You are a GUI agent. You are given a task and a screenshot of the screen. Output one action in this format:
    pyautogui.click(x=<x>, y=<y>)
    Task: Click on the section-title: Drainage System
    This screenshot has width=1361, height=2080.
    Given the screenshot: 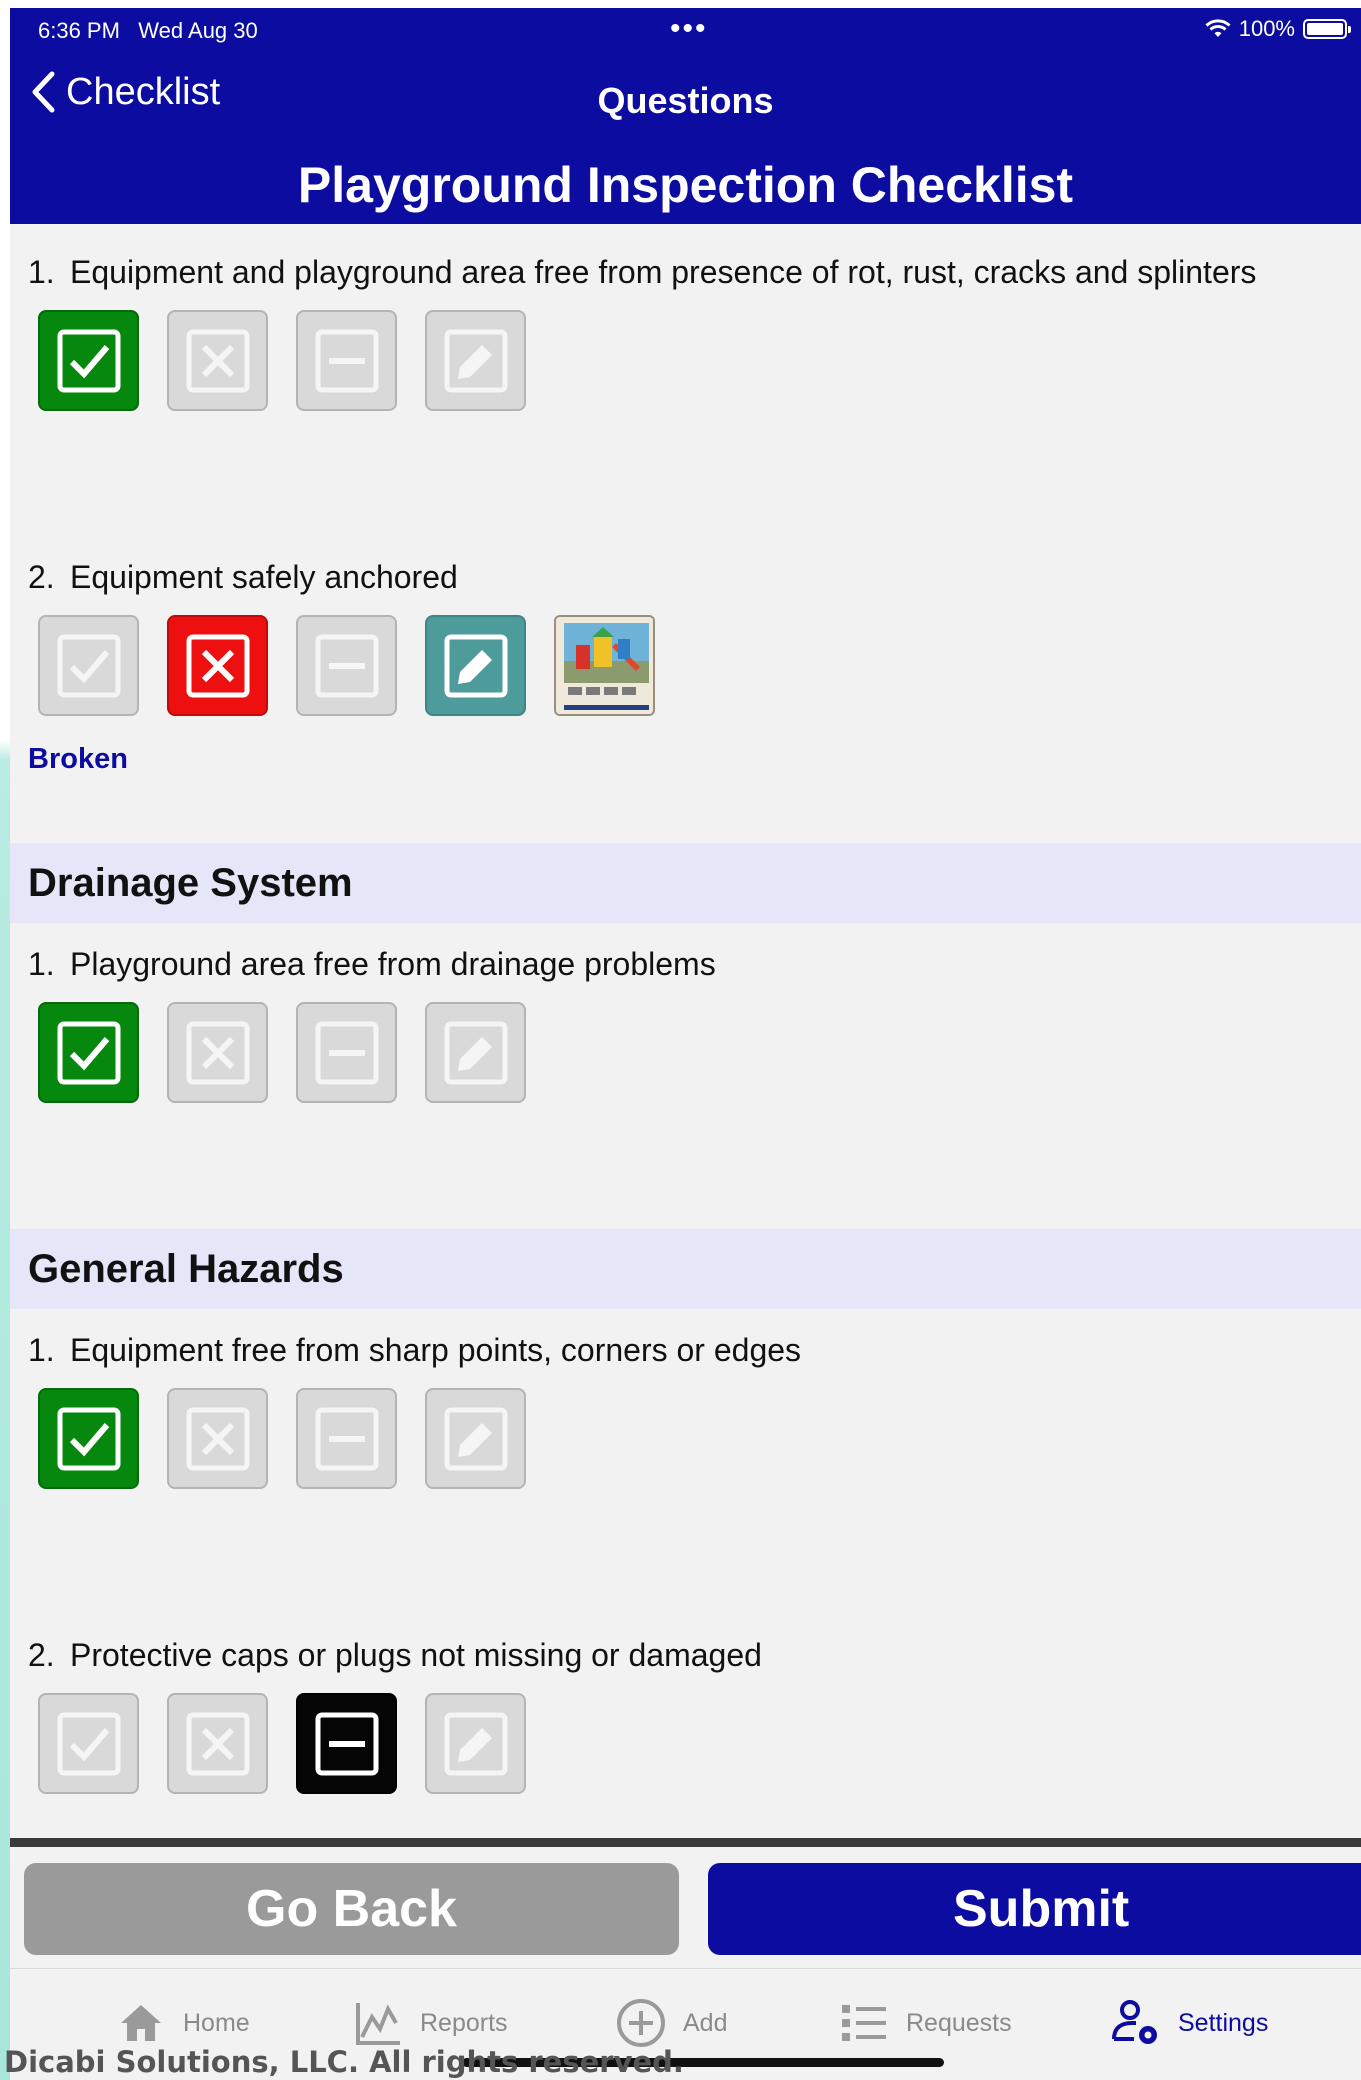 What is the action you would take?
    pyautogui.click(x=190, y=883)
    